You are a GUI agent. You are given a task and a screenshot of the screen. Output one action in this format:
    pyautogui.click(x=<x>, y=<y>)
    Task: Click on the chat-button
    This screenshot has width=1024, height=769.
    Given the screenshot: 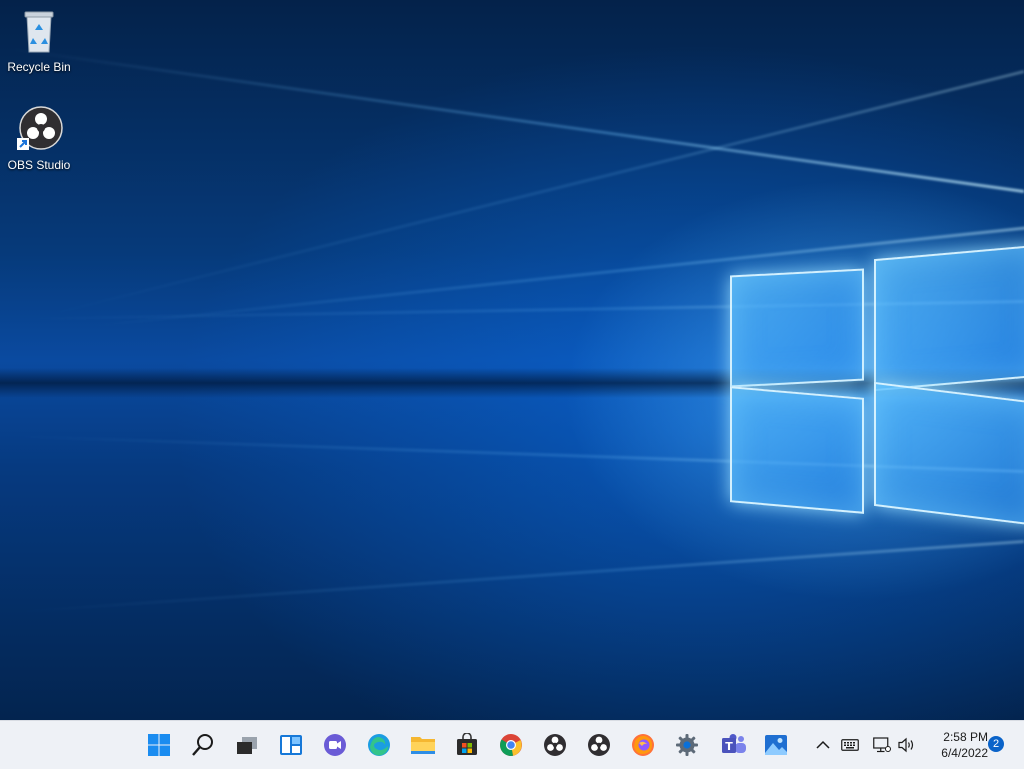 What is the action you would take?
    pyautogui.click(x=335, y=745)
    